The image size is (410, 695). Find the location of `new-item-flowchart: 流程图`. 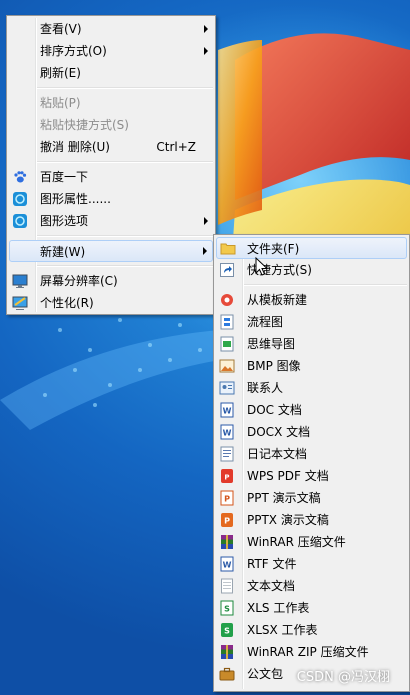

new-item-flowchart: 流程图 is located at coordinates (311, 322).